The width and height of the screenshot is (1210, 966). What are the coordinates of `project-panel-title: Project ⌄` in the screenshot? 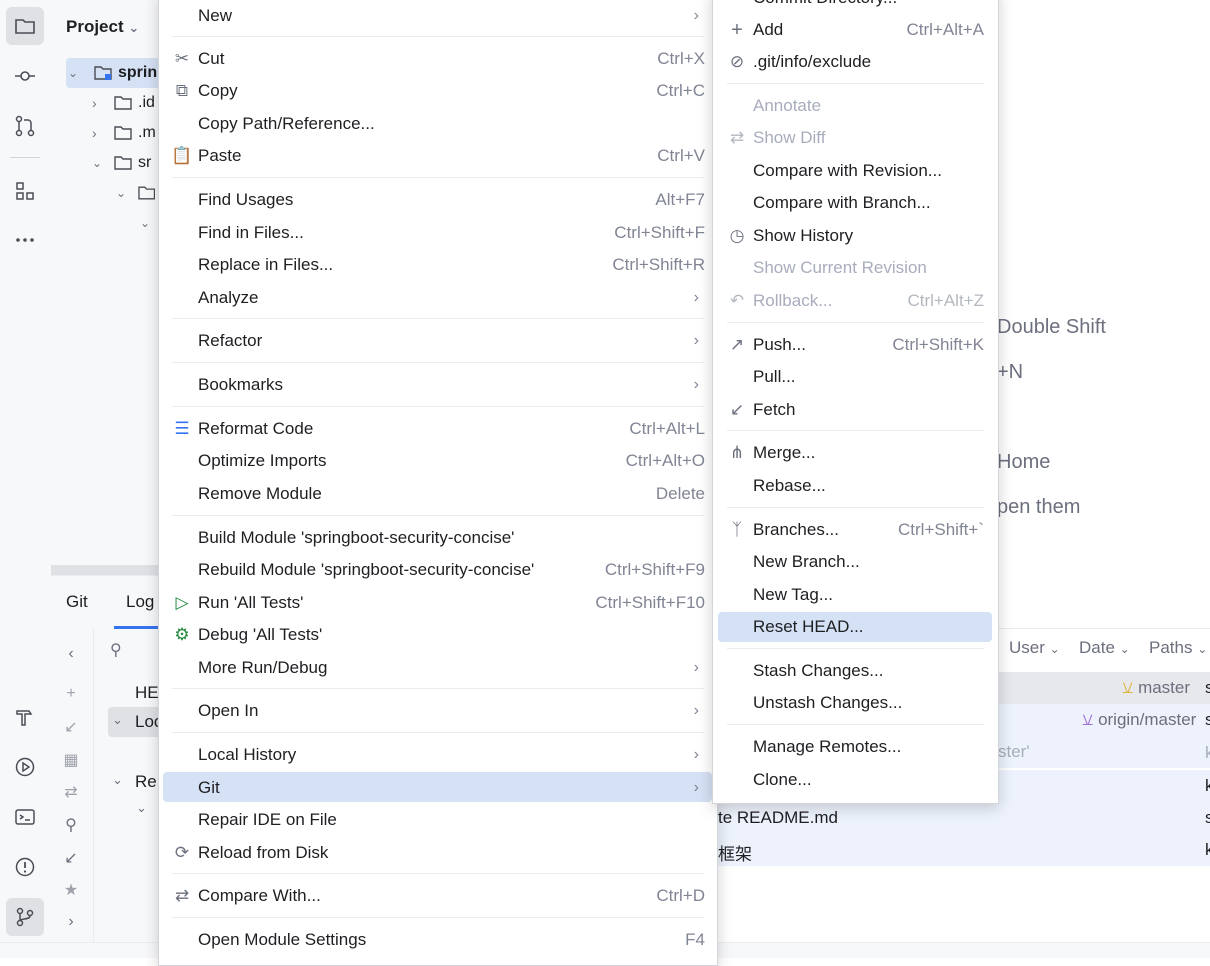 It's located at (102, 27).